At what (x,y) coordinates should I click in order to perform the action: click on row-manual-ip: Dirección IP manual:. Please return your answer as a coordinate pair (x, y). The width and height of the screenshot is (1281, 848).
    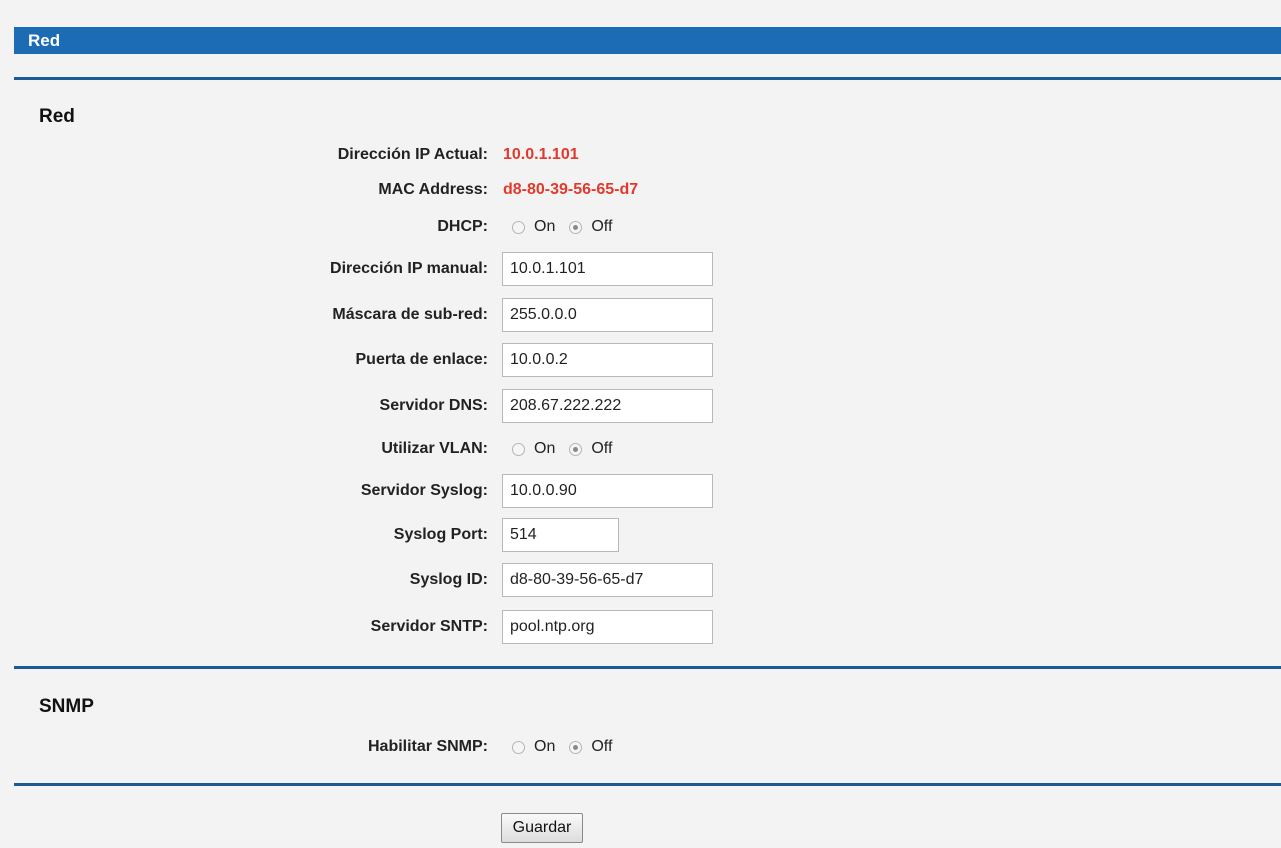
    Looking at the image, I should click on (640, 269).